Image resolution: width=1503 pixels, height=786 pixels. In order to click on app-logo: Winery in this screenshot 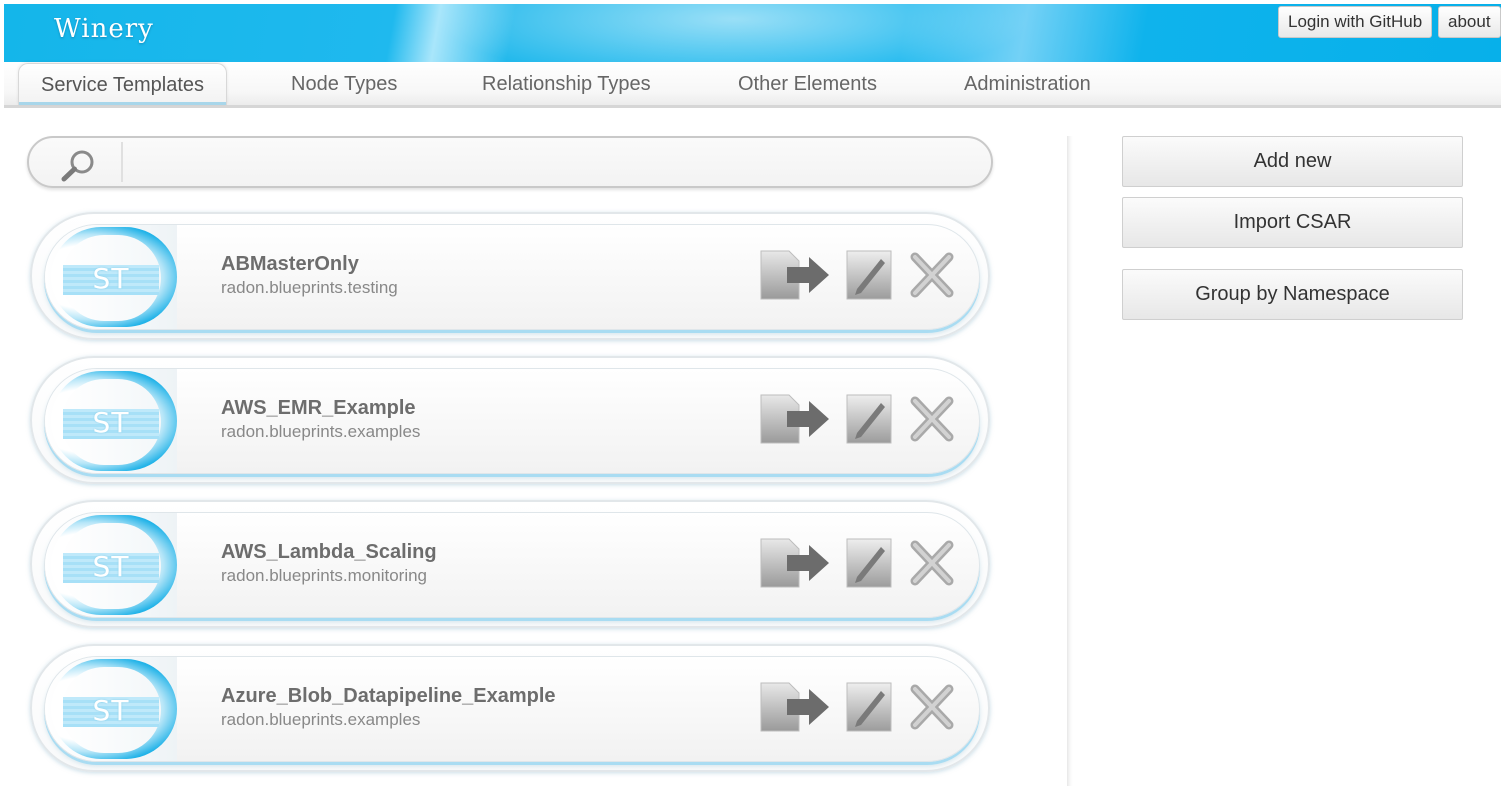, I will do `click(104, 29)`.